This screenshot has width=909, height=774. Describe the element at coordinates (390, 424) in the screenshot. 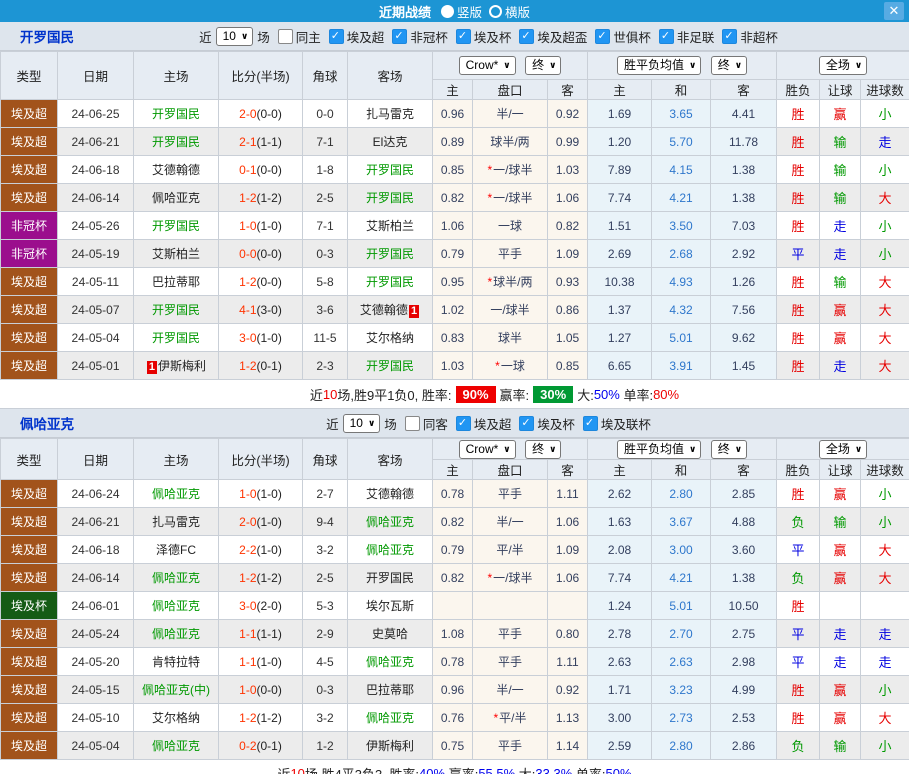

I see `matches-label: 场` at that location.